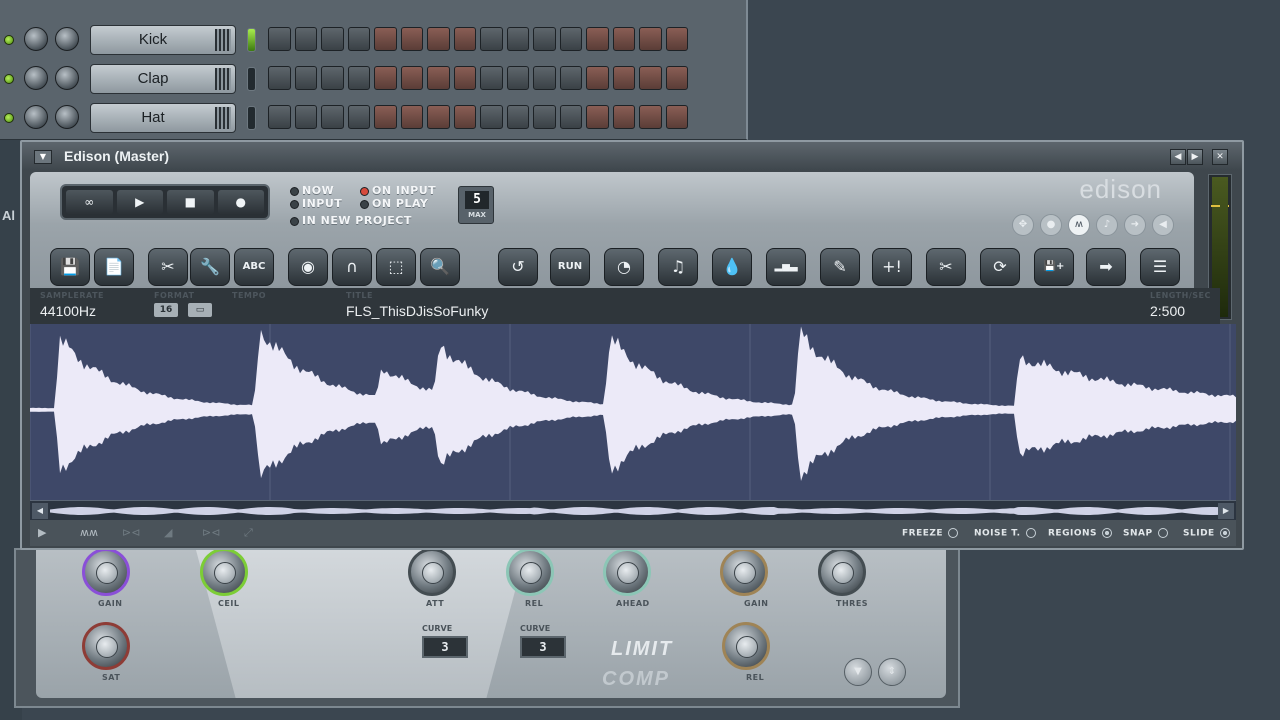 The height and width of the screenshot is (720, 1280). Describe the element at coordinates (892, 672) in the screenshot. I see `preset-updown-button: ⇕` at that location.